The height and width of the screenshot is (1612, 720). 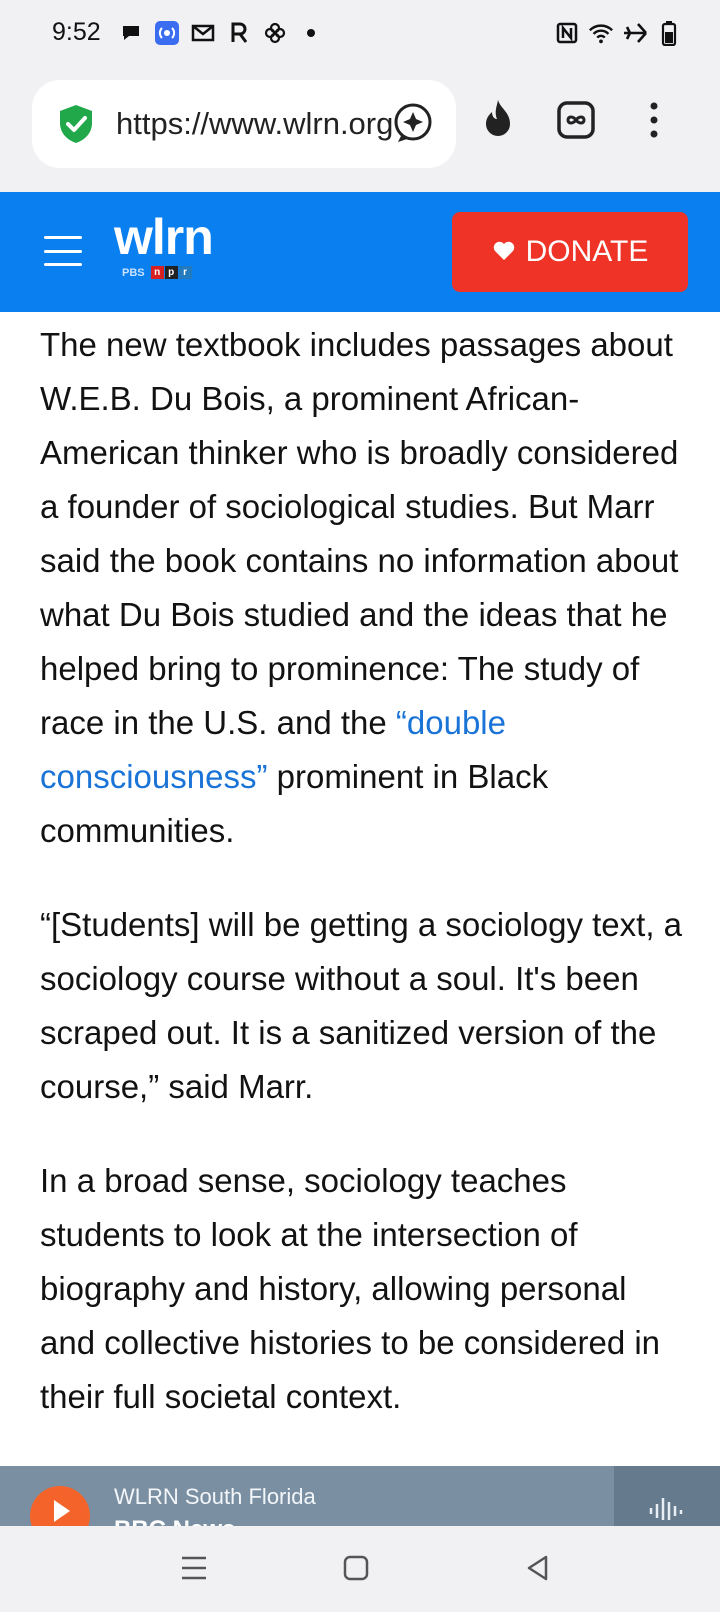 I want to click on airplane-icon, so click(x=635, y=33).